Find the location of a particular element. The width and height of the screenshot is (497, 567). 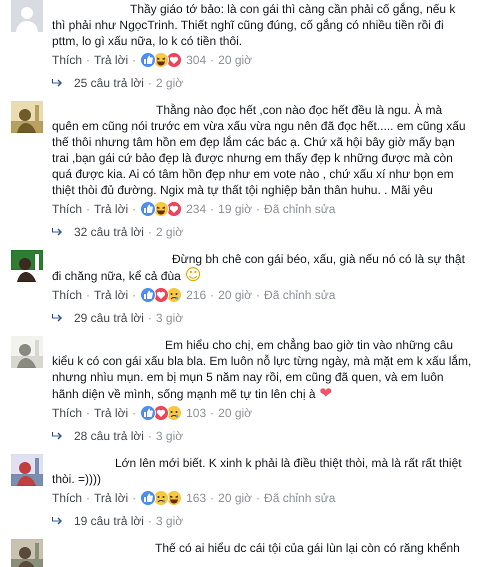

replies-link: 32 câu trả lời is located at coordinates (109, 232).